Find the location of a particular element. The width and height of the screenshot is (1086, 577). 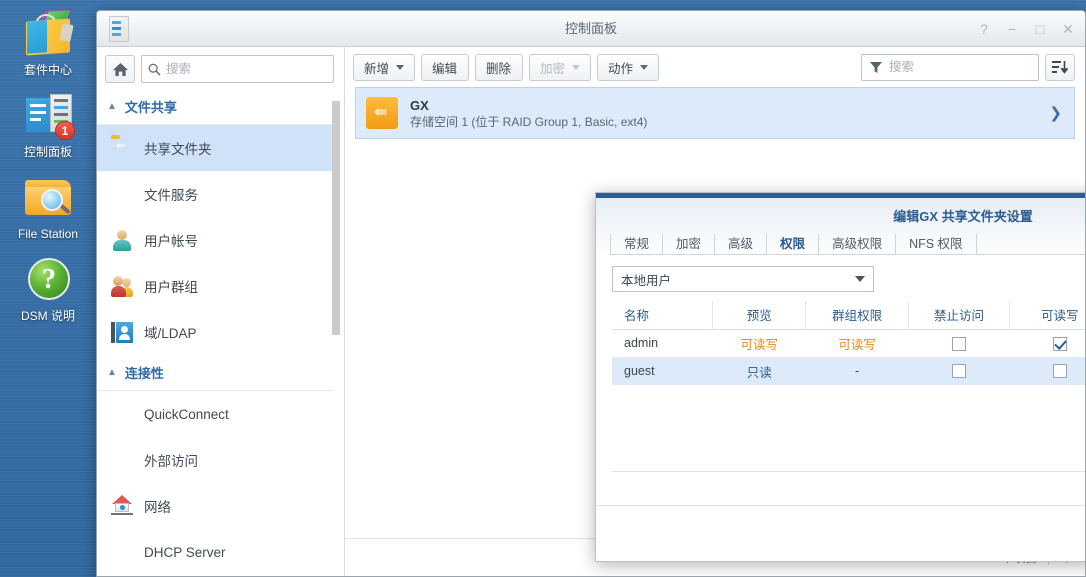

sidebar-item-label: 共享文件夹 is located at coordinates (178, 149).